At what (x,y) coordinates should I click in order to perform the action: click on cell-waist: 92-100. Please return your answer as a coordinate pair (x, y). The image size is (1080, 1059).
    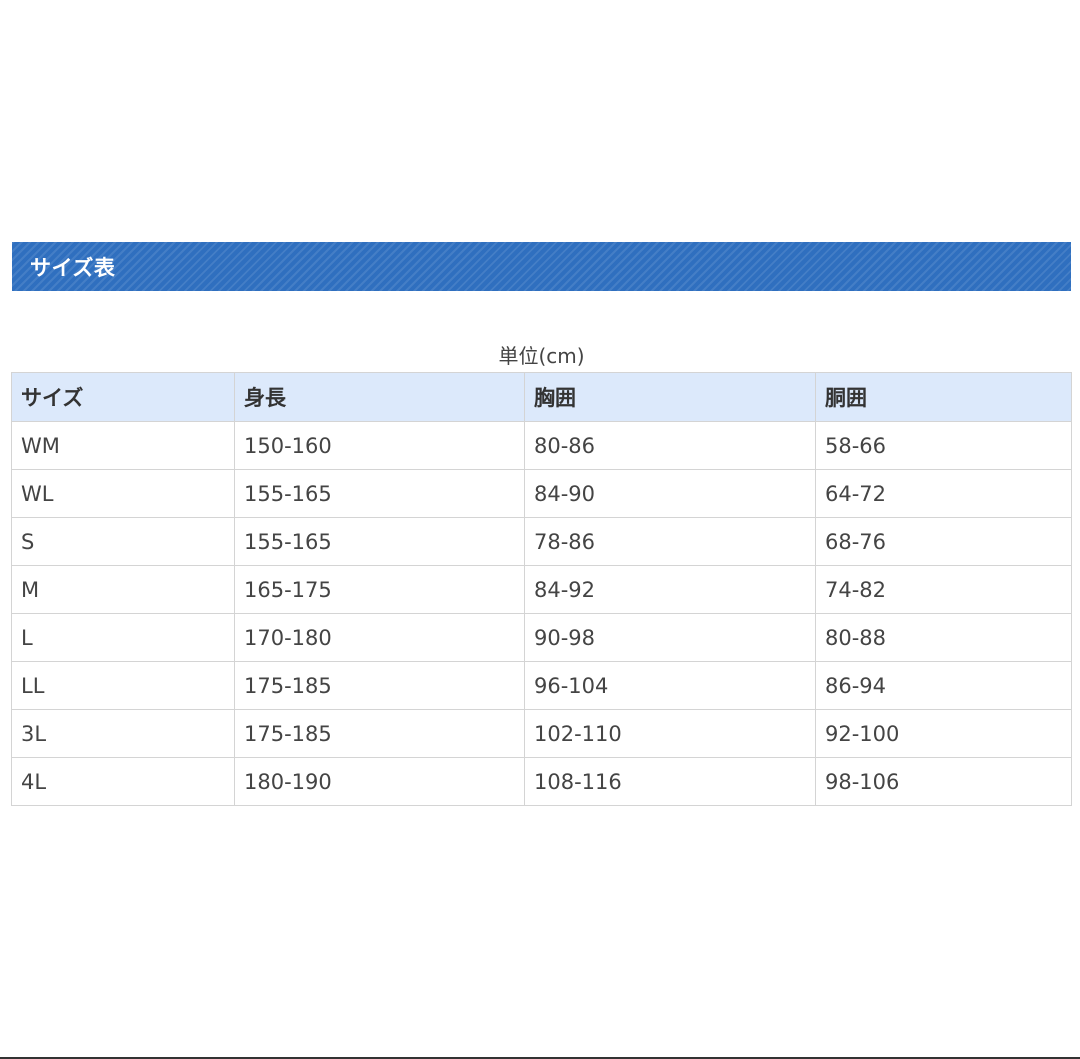
    Looking at the image, I should click on (943, 733).